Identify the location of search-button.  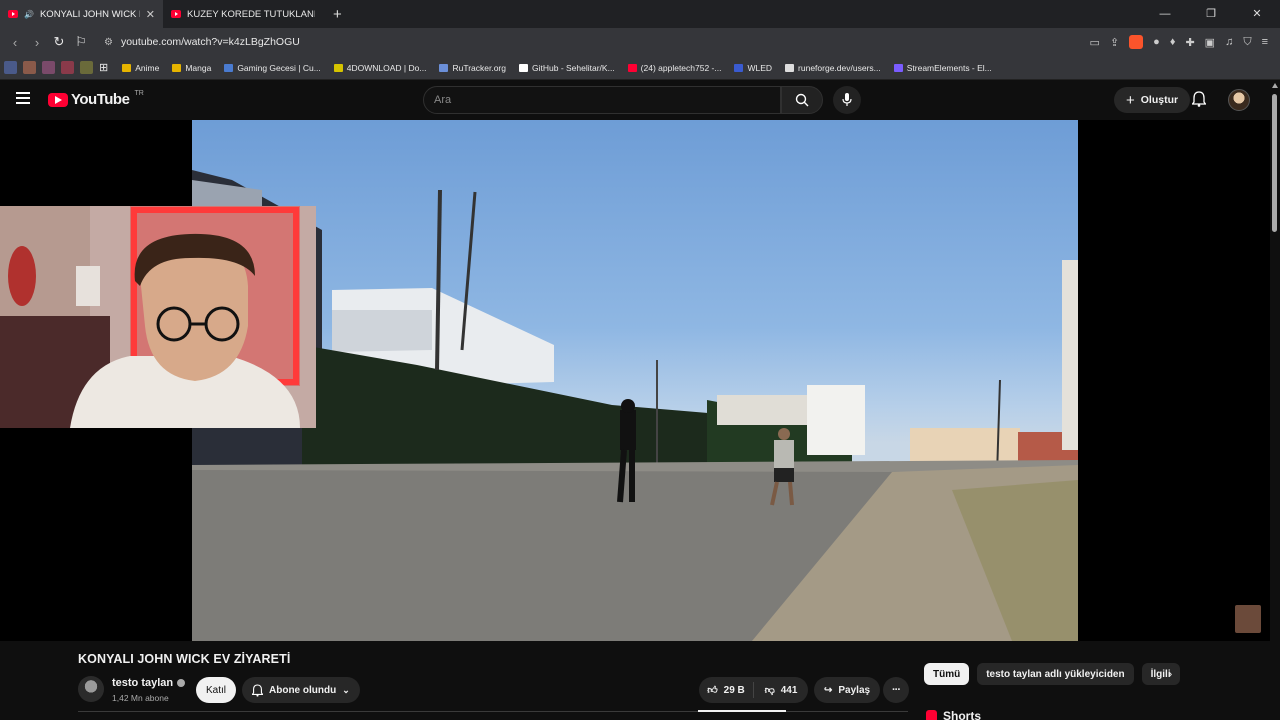
(802, 100).